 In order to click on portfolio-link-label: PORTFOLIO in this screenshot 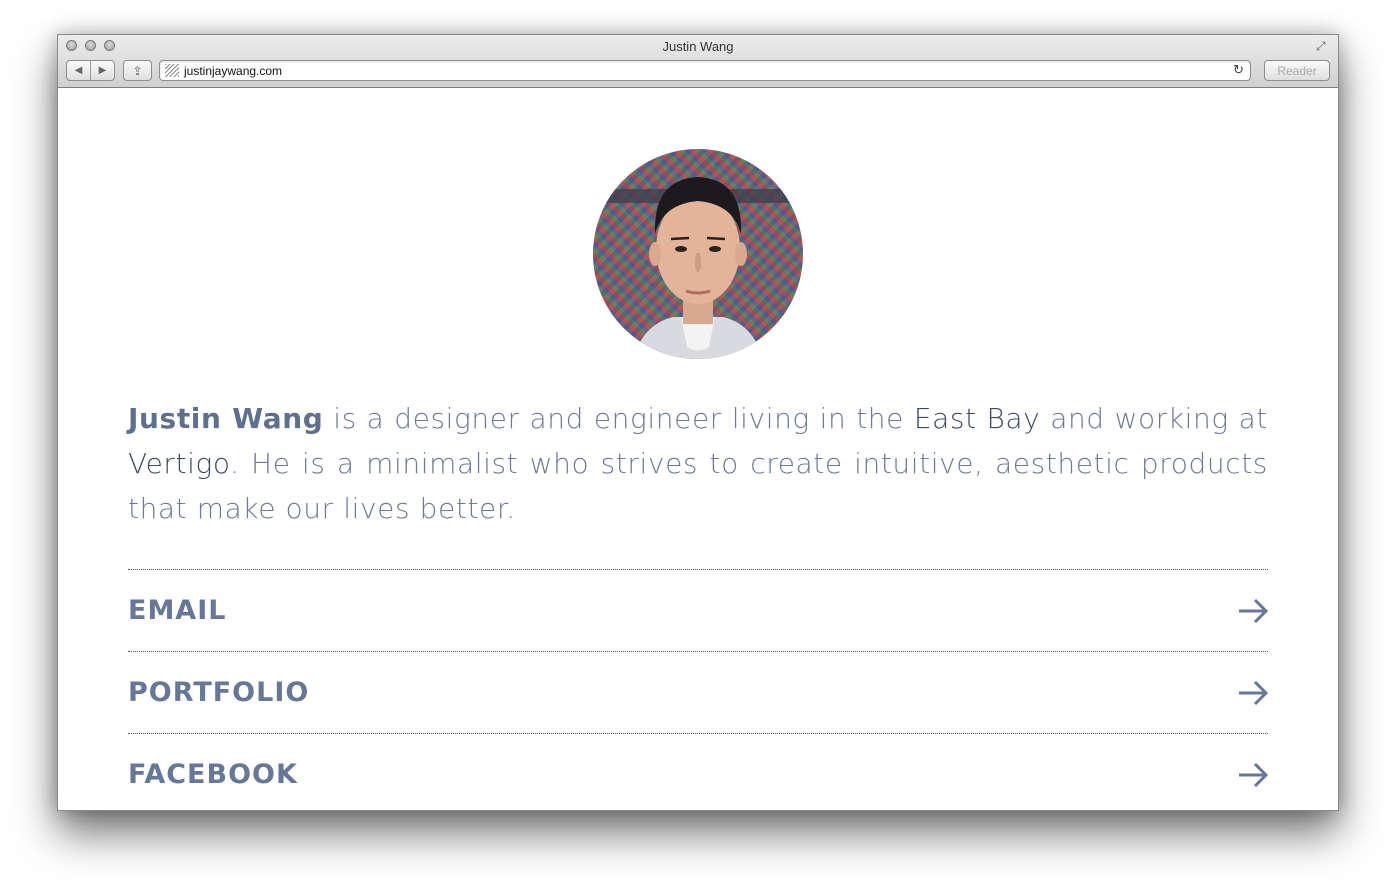, I will do `click(219, 692)`.